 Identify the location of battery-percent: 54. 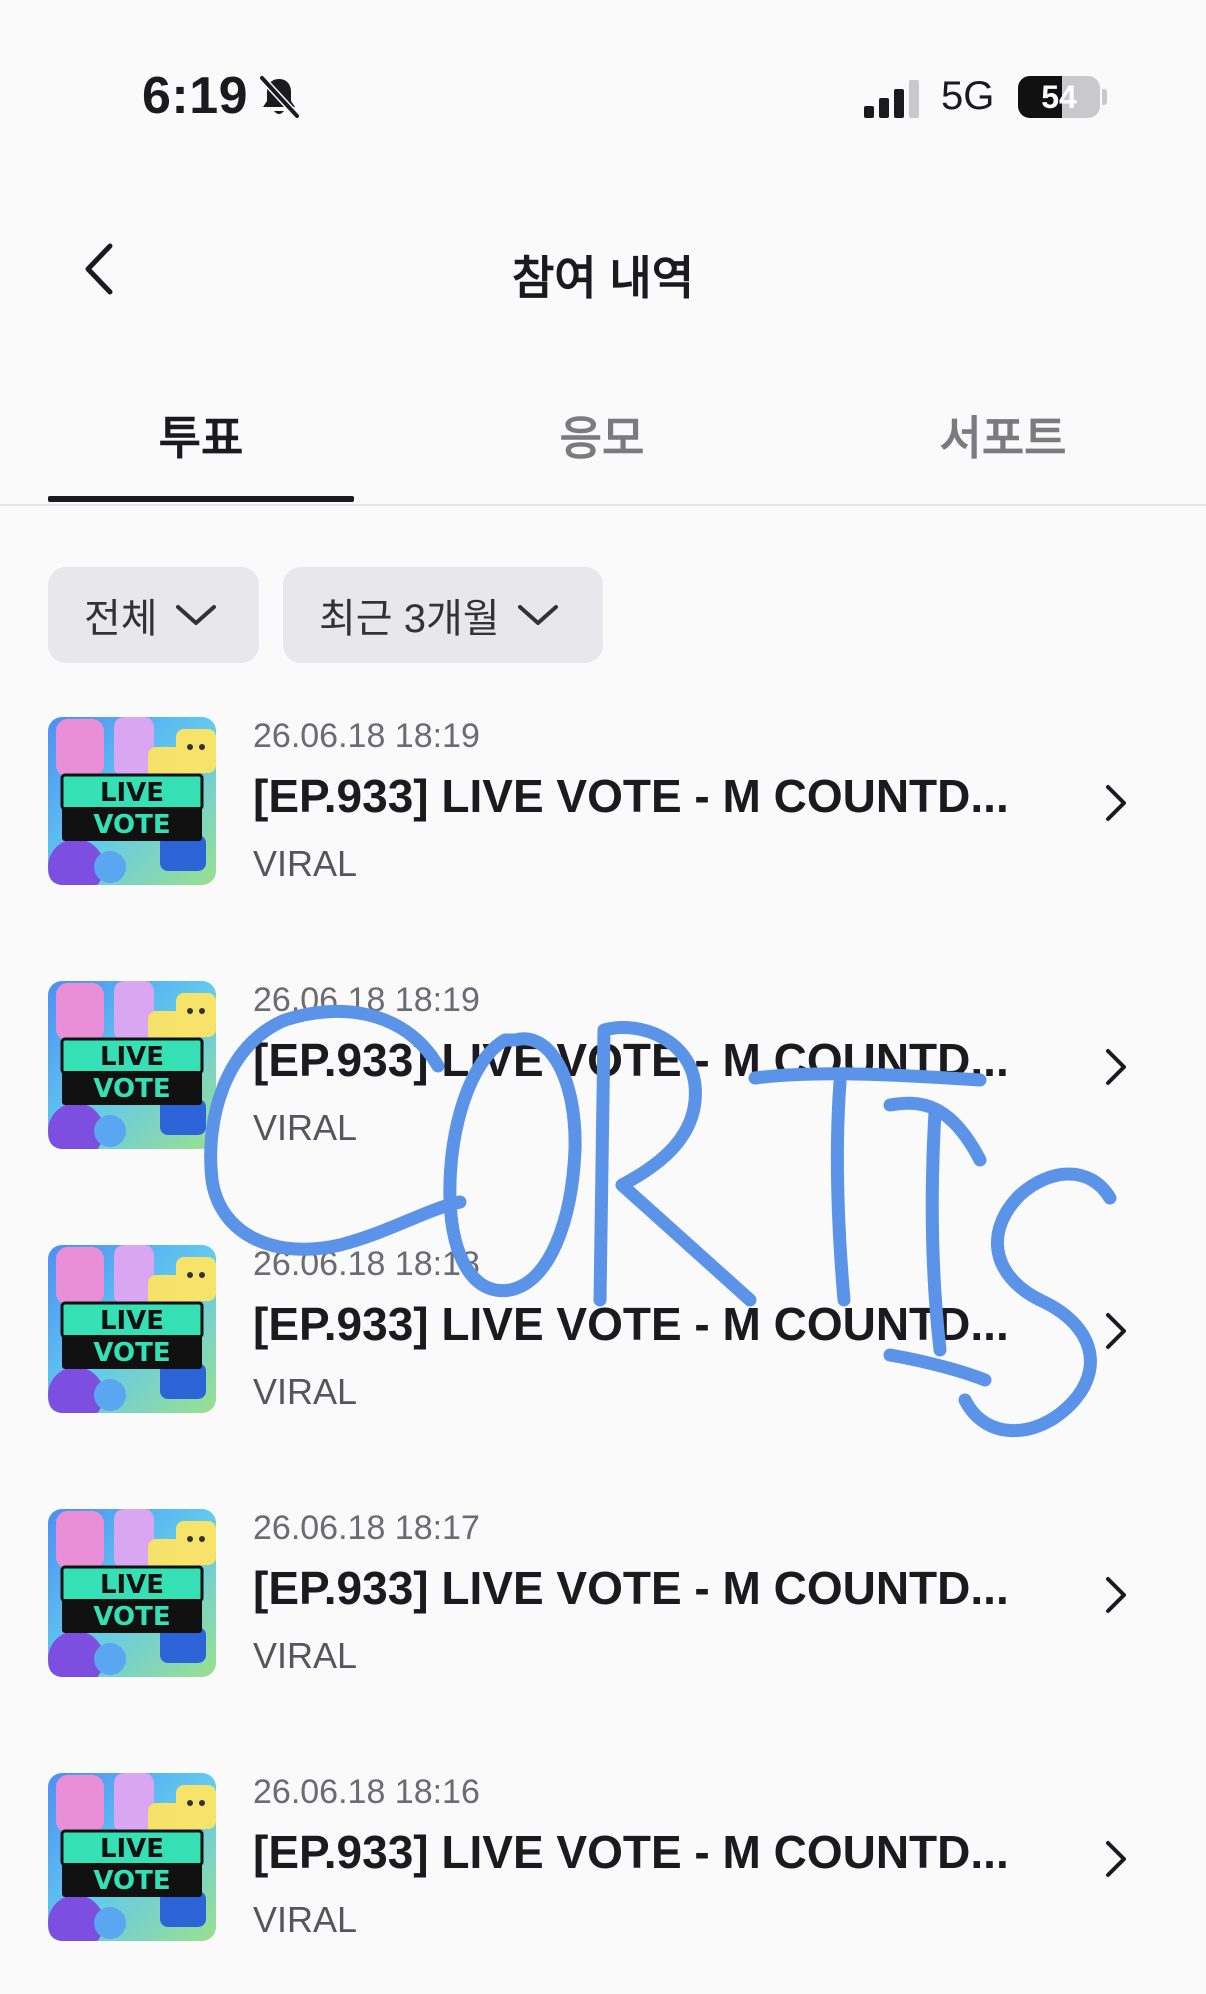
(1059, 97).